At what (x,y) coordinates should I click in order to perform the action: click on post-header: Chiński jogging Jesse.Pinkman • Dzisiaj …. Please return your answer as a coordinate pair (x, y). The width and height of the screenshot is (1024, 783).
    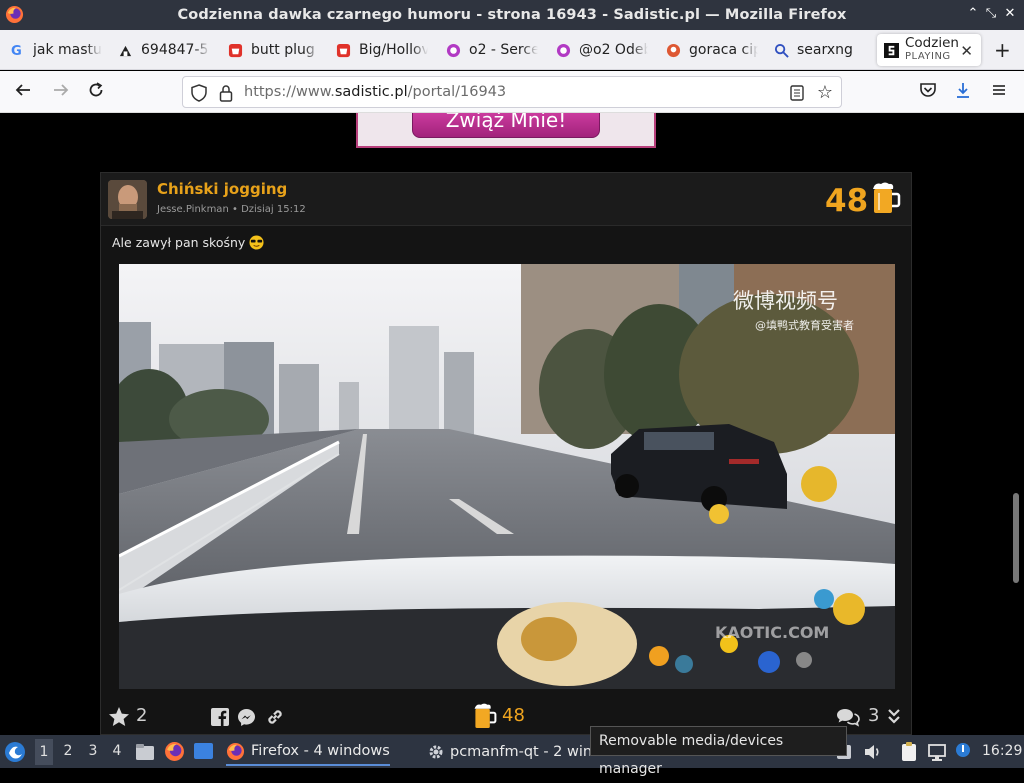
    Looking at the image, I should click on (506, 199).